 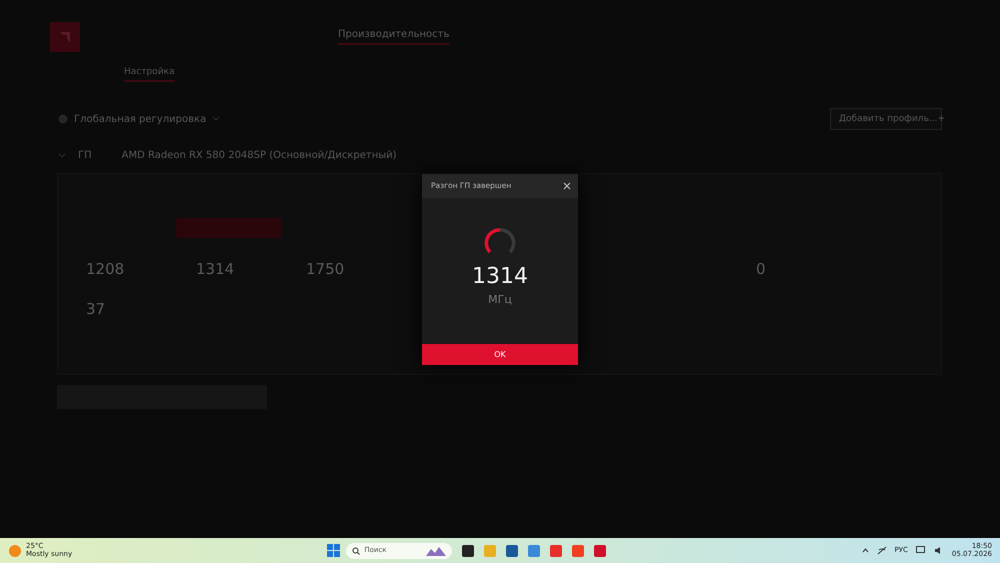 I want to click on search-icon, so click(x=356, y=550).